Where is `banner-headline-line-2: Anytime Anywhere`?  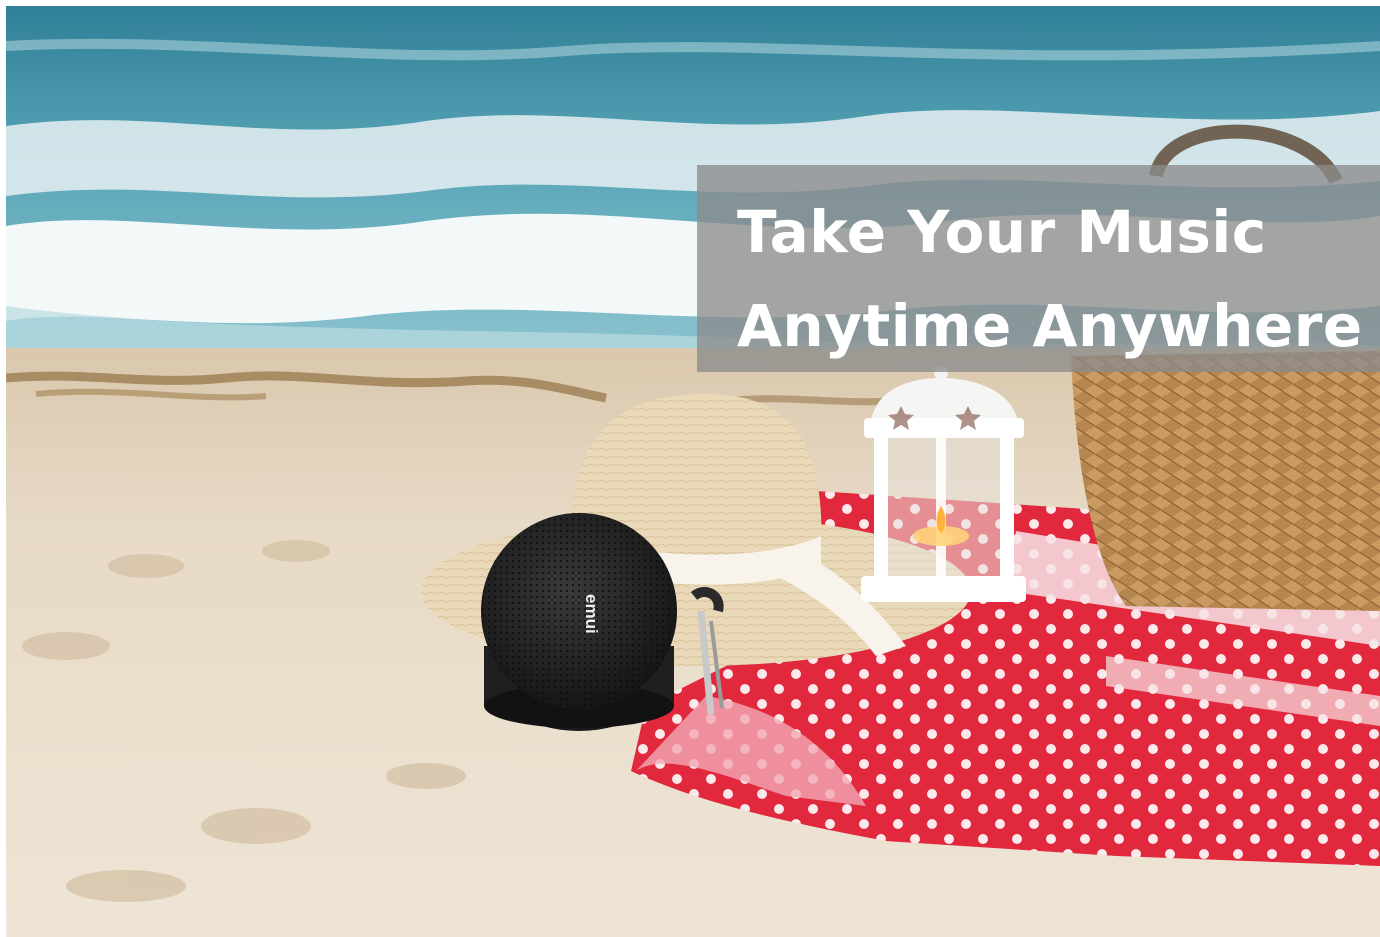
banner-headline-line-2: Anytime Anywhere is located at coordinates (1050, 326).